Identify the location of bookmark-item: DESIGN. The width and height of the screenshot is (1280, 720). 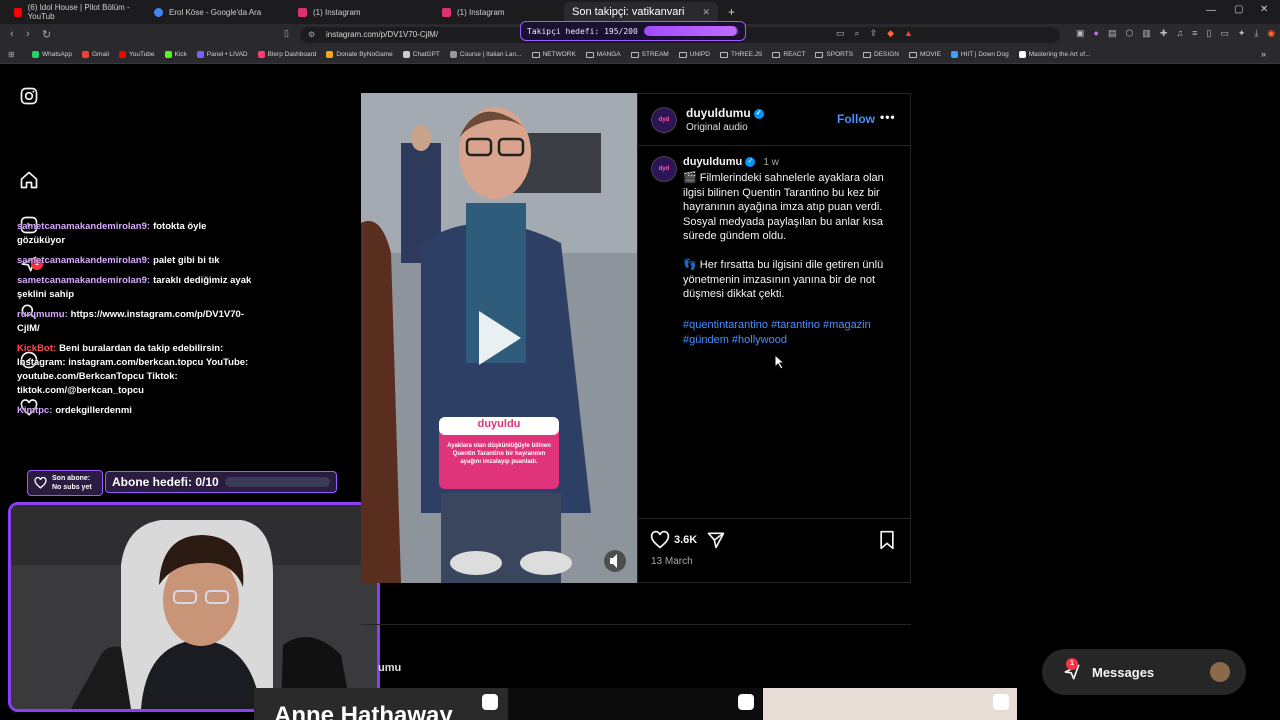
(881, 54).